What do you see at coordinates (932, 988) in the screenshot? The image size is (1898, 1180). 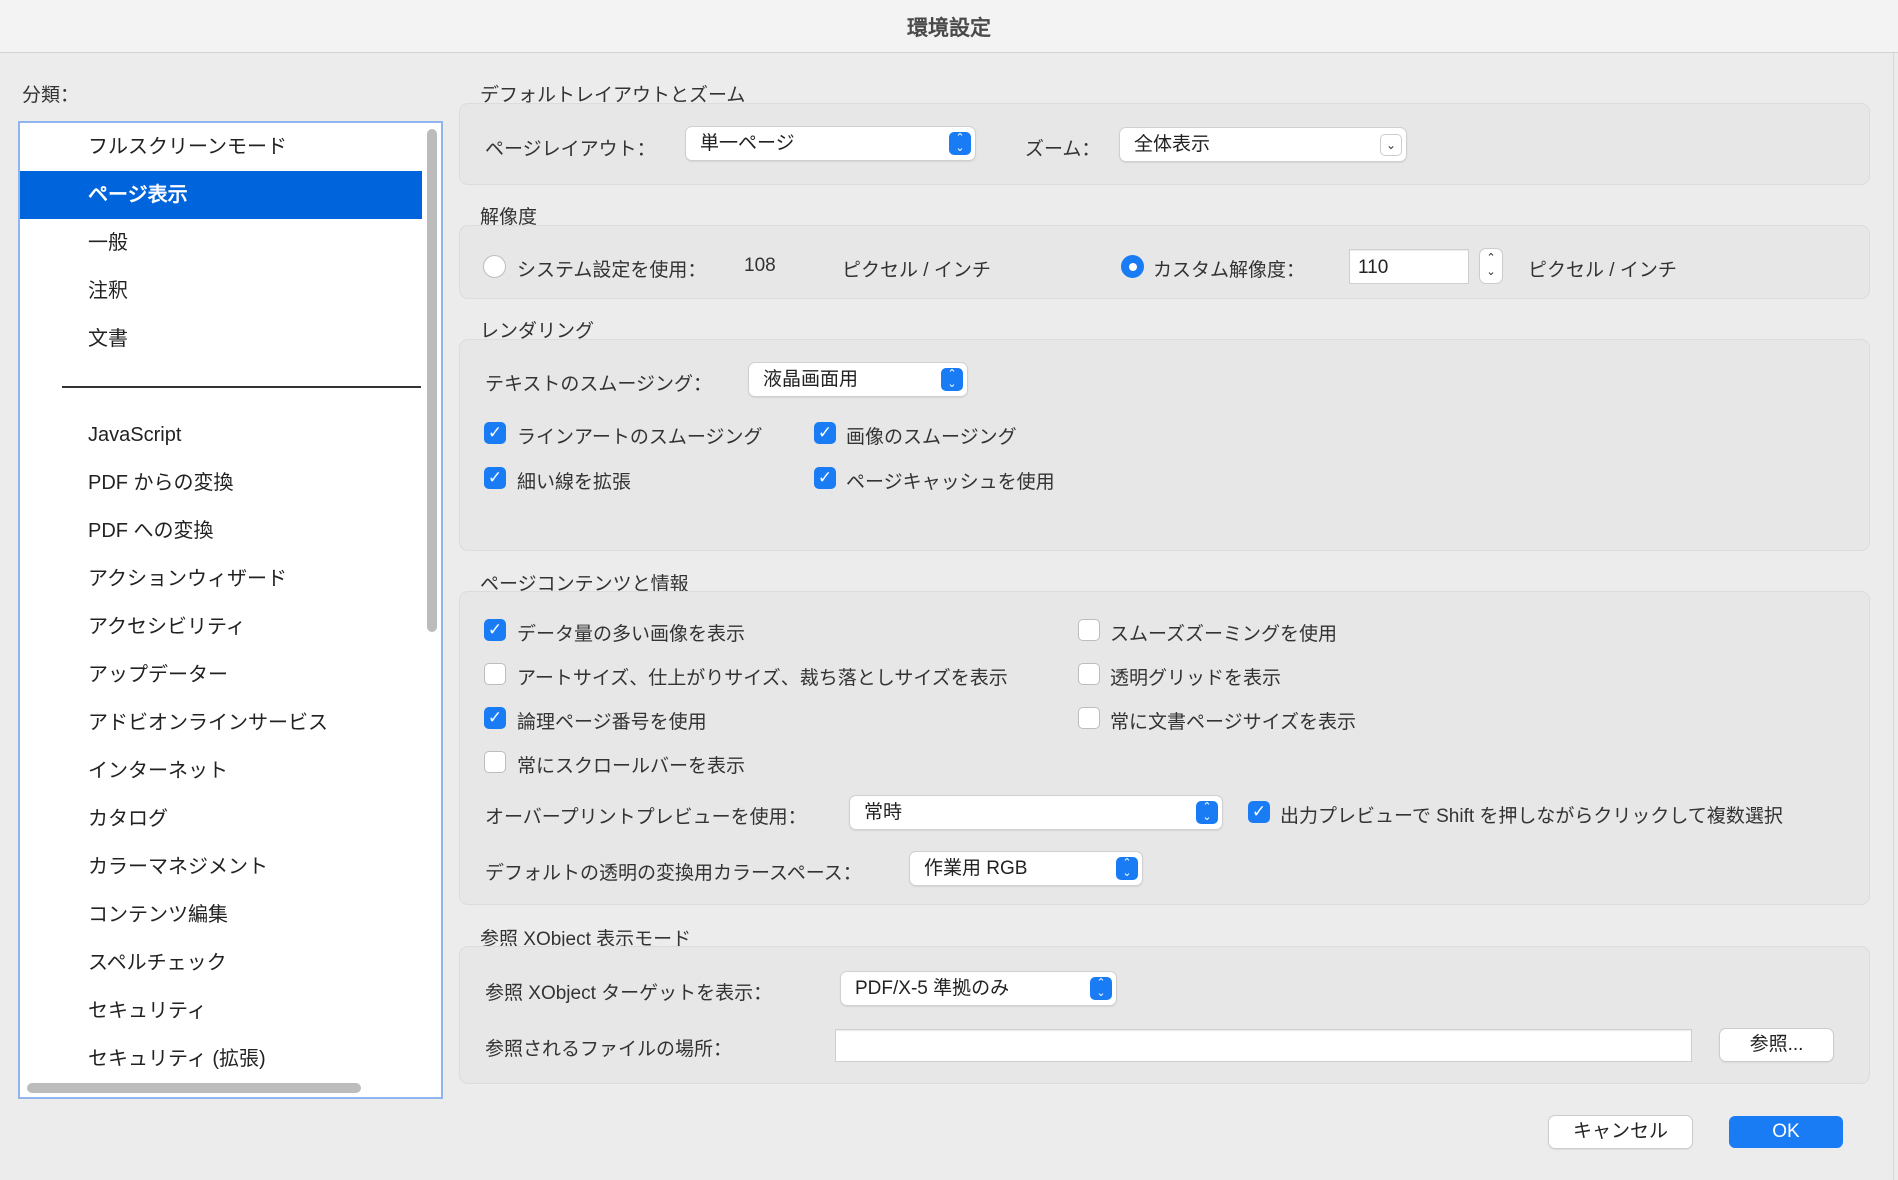 I see `xobject-target-value: PDF/X-5 準拠のみ` at bounding box center [932, 988].